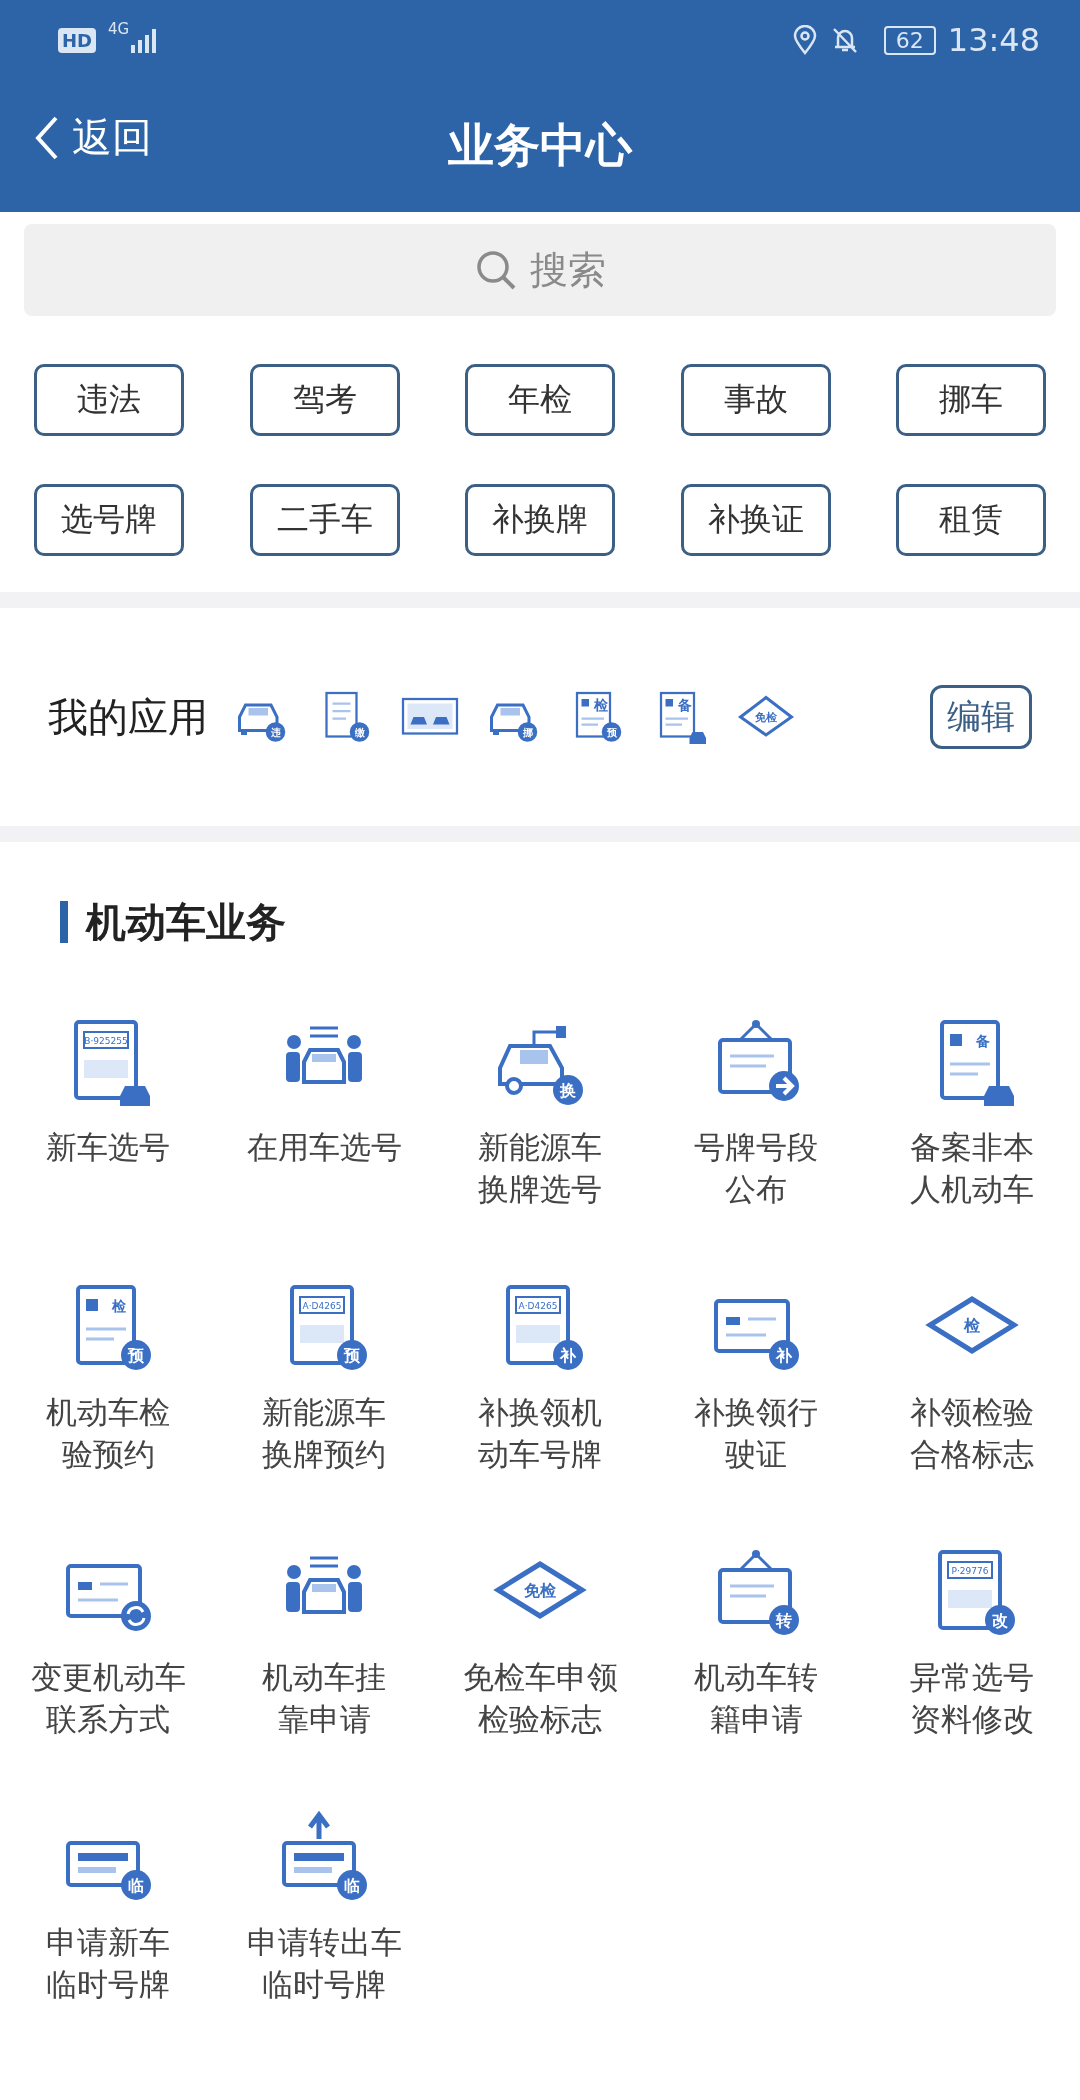 This screenshot has width=1080, height=2100. What do you see at coordinates (971, 400) in the screenshot?
I see `category-chip: 挪车` at bounding box center [971, 400].